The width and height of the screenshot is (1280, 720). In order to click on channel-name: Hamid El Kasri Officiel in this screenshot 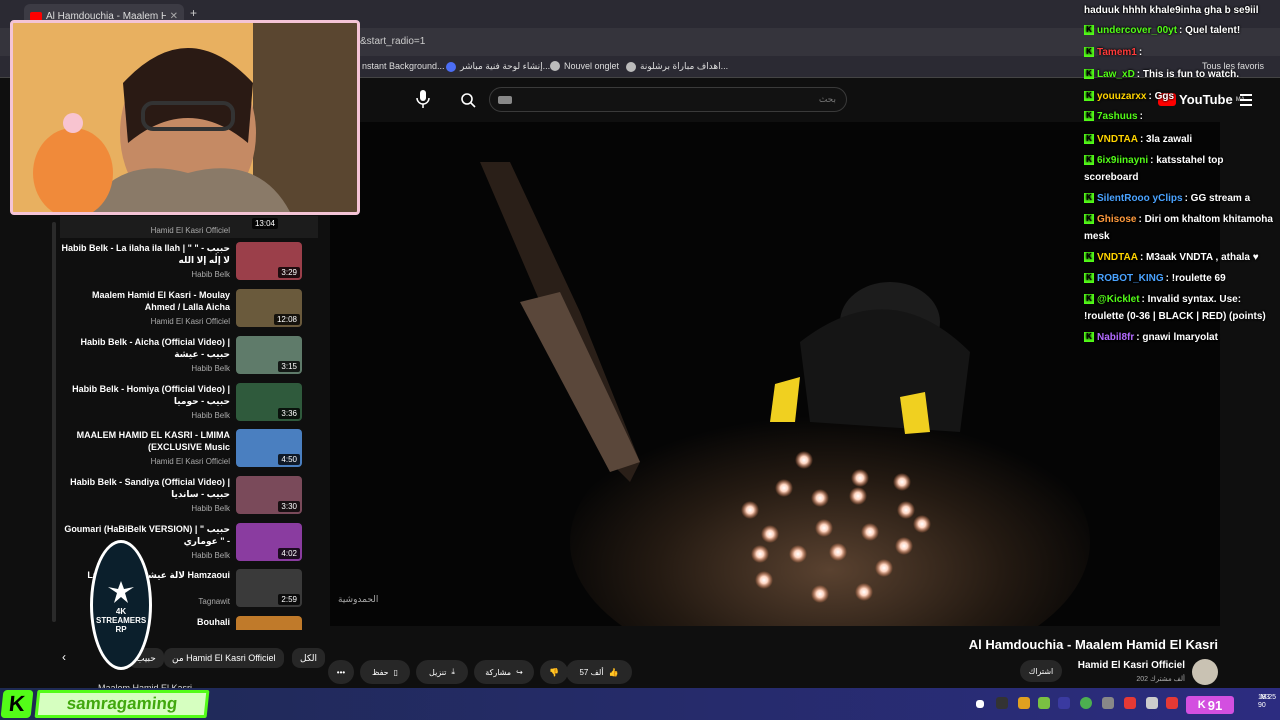, I will do `click(1131, 665)`.